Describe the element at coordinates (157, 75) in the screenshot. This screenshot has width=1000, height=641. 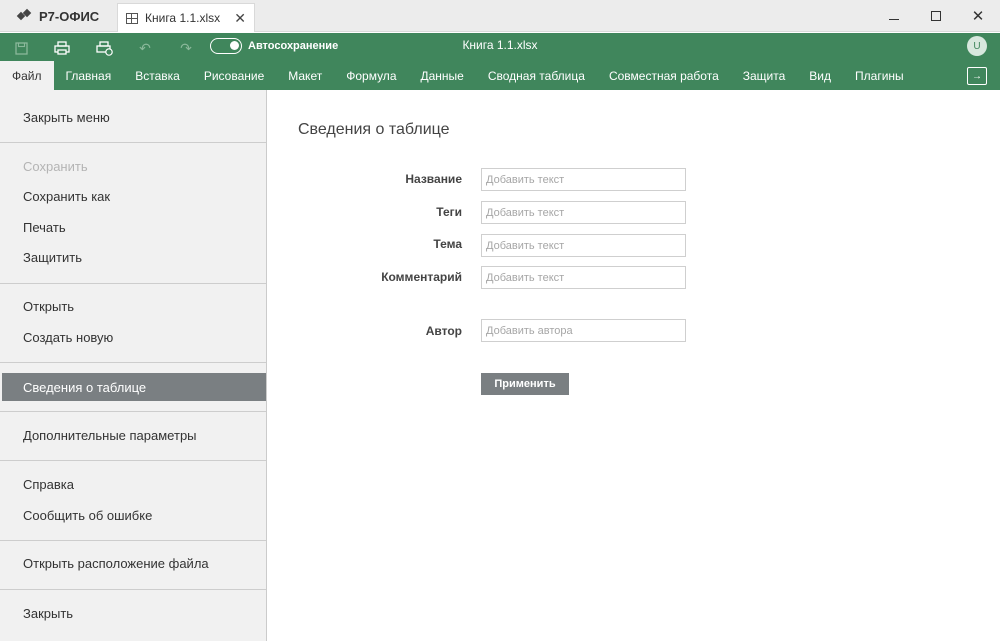
I see `tab-insert: Вставка` at that location.